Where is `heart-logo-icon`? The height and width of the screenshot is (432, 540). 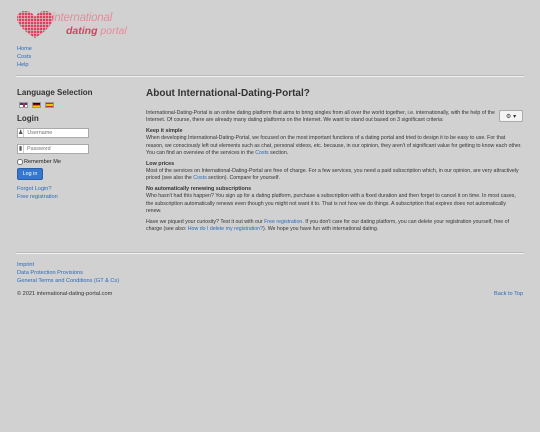
heart-logo-icon is located at coordinates (35, 24).